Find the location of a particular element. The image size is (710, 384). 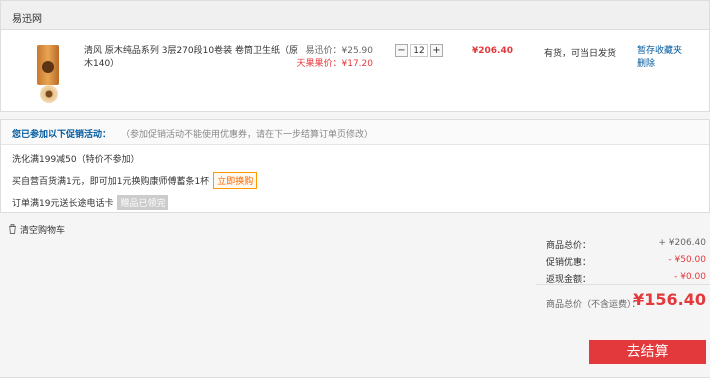

quantity-stepper: −12 + is located at coordinates (419, 51).